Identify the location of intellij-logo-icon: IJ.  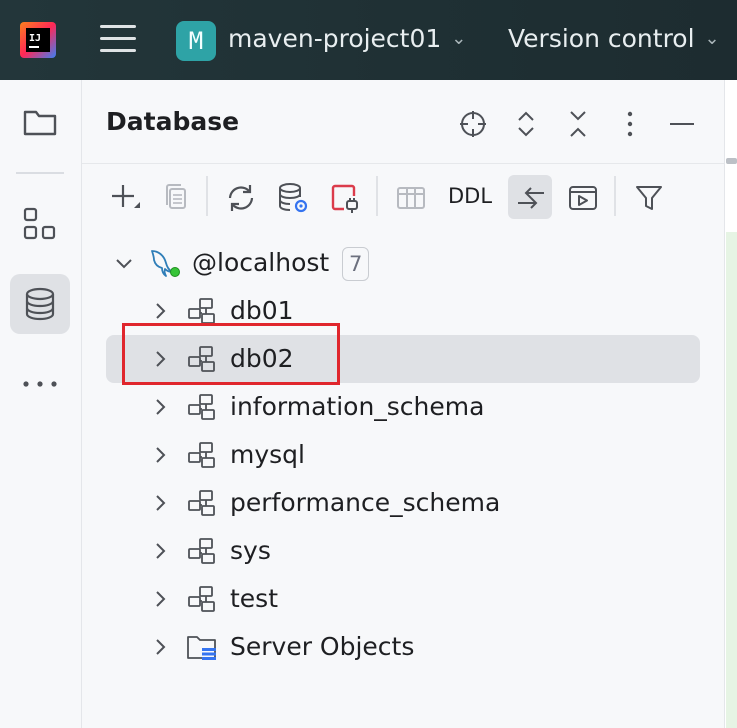
(38, 40).